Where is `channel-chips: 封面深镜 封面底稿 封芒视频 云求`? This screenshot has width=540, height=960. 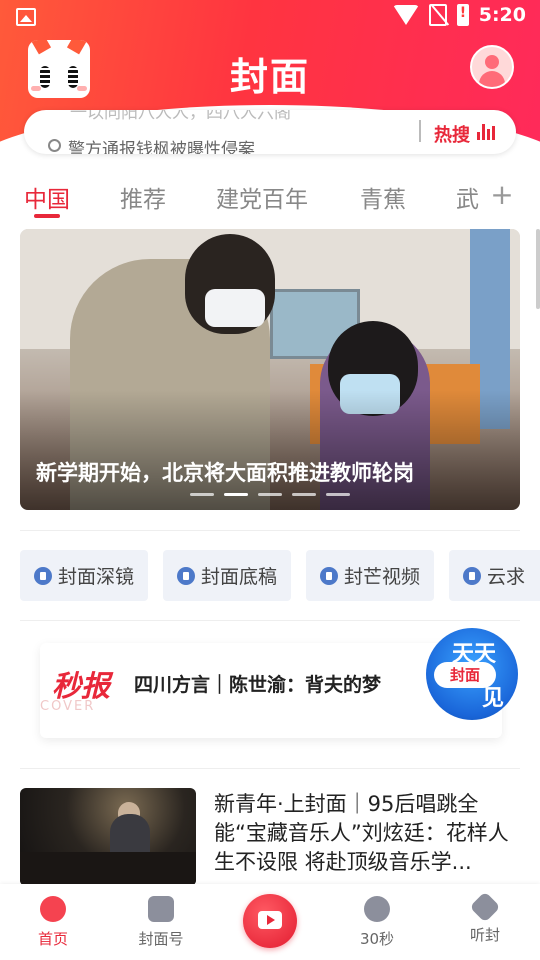 channel-chips: 封面深镜 封面底稿 封芒视频 云求 is located at coordinates (280, 576).